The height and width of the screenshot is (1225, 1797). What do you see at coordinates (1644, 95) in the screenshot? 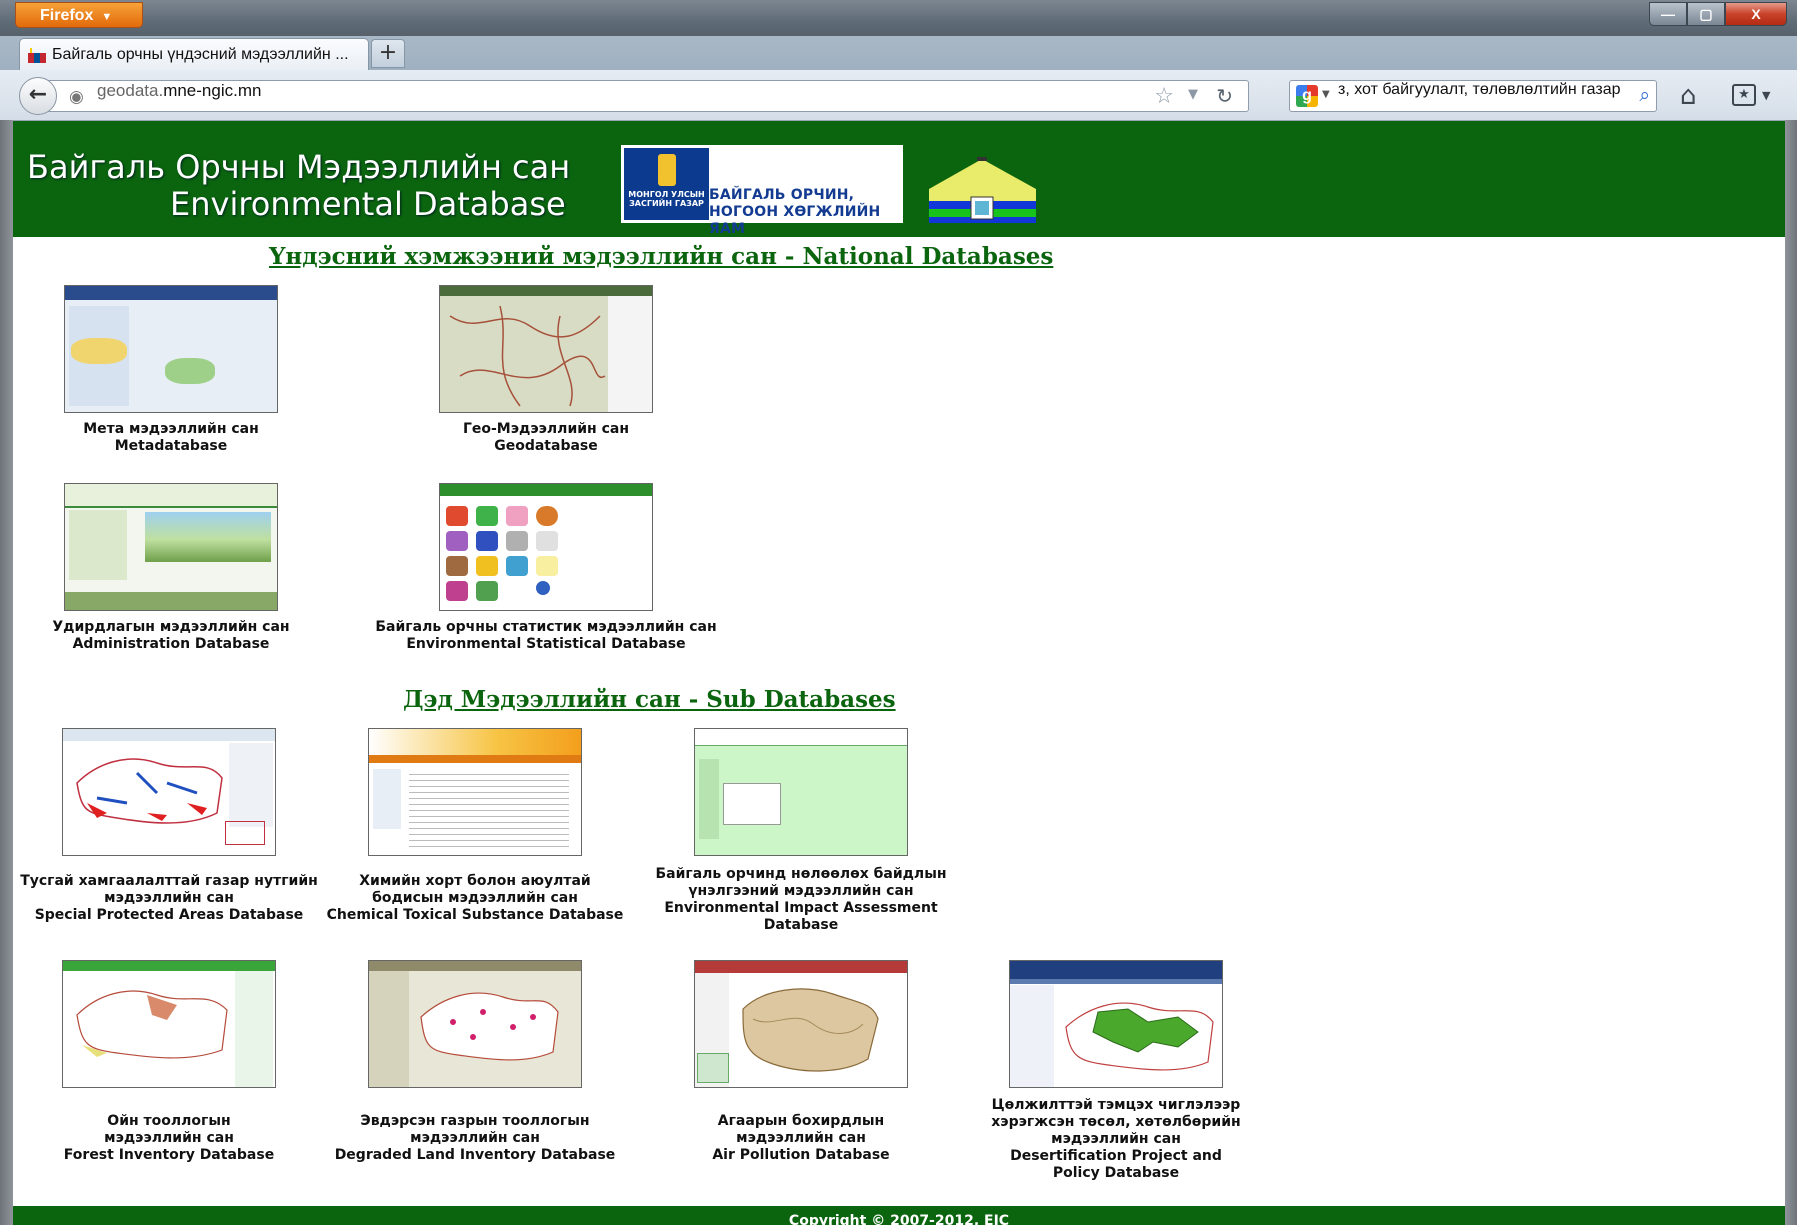
I see `search-icon: ⌕` at bounding box center [1644, 95].